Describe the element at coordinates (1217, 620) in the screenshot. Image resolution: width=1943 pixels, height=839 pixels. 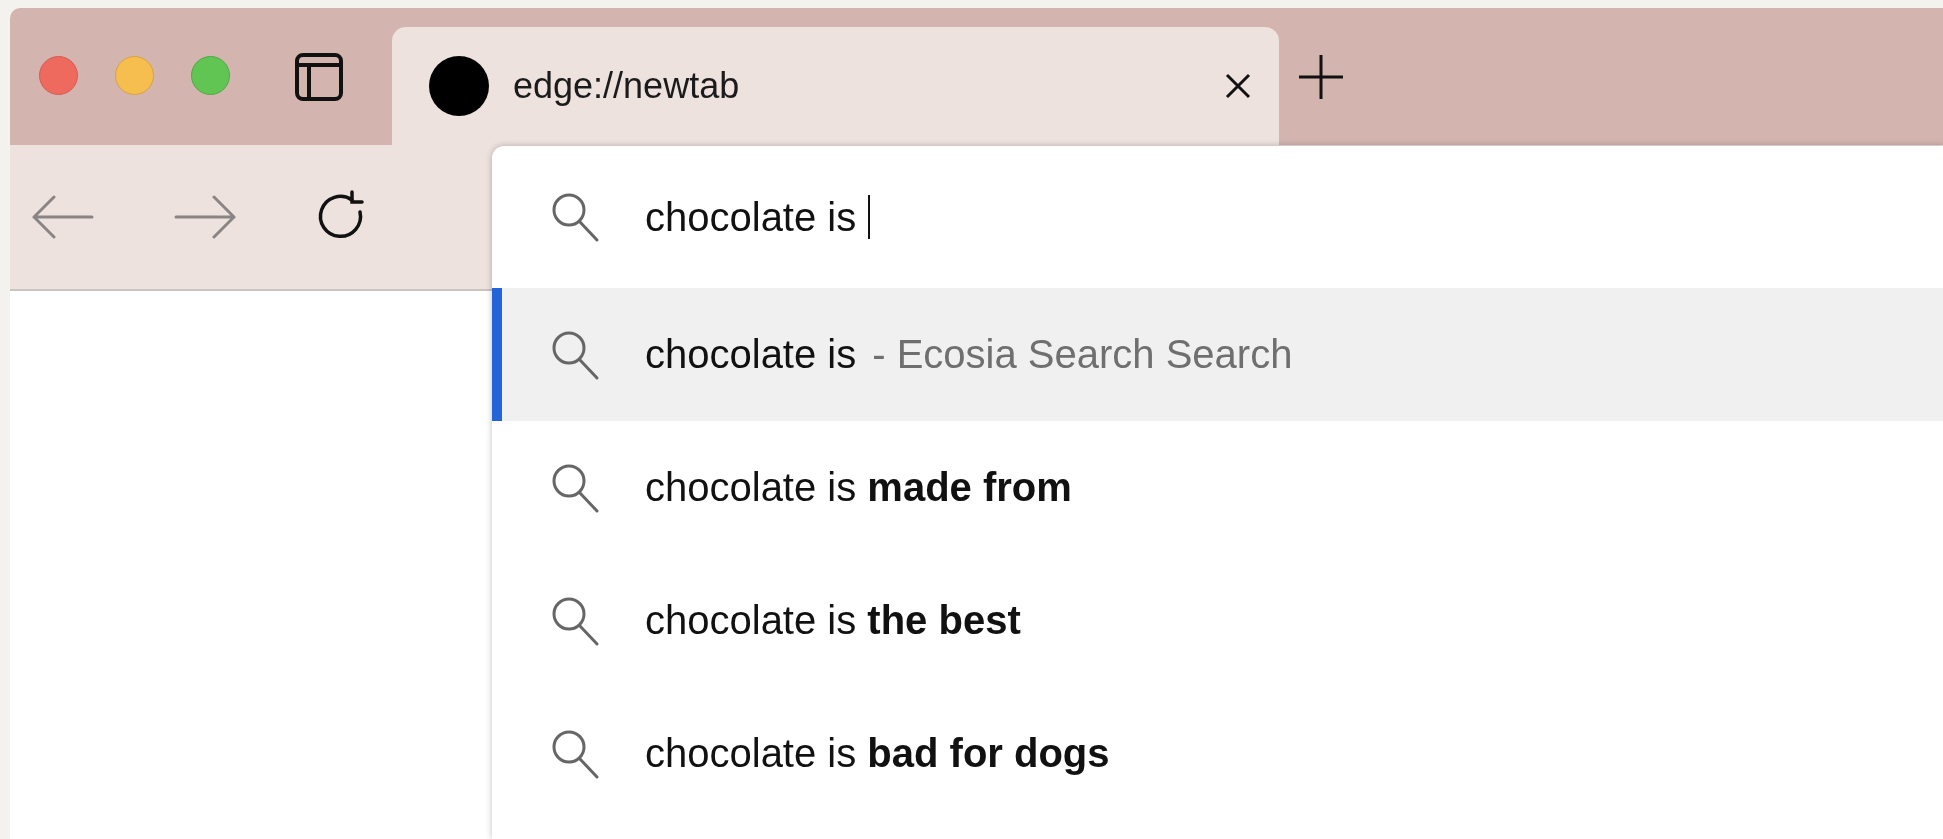
I see `suggestion-item: chocolate is the best` at that location.